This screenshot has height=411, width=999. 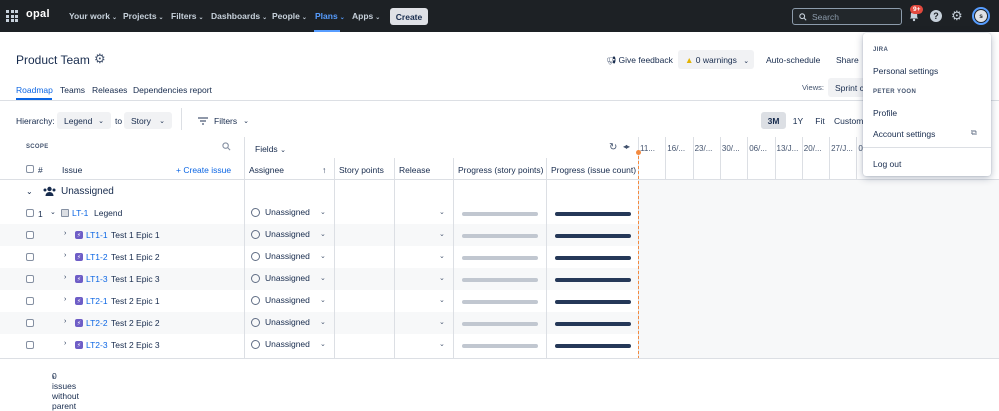 What do you see at coordinates (981, 16) in the screenshot?
I see `profile-avatar: s` at bounding box center [981, 16].